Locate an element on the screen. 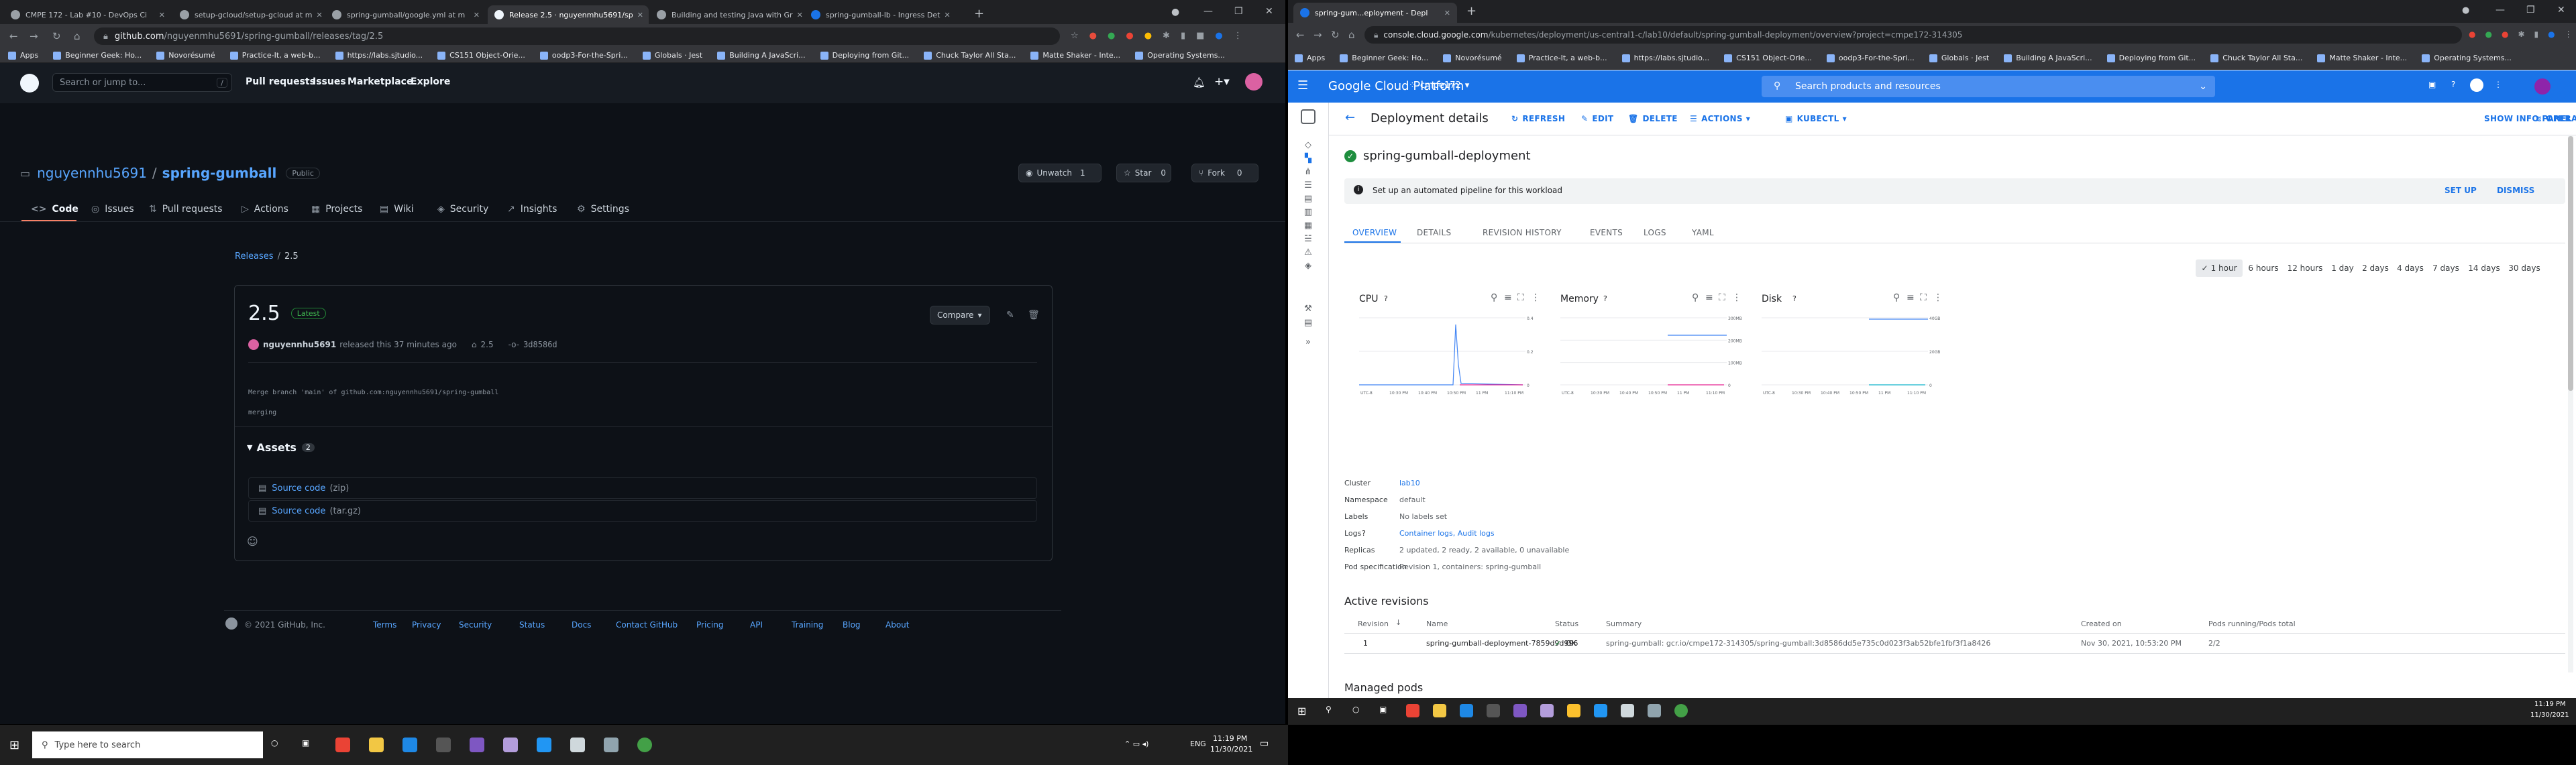 This screenshot has height=765, width=2576. range-30-days: 30 days is located at coordinates (2524, 268).